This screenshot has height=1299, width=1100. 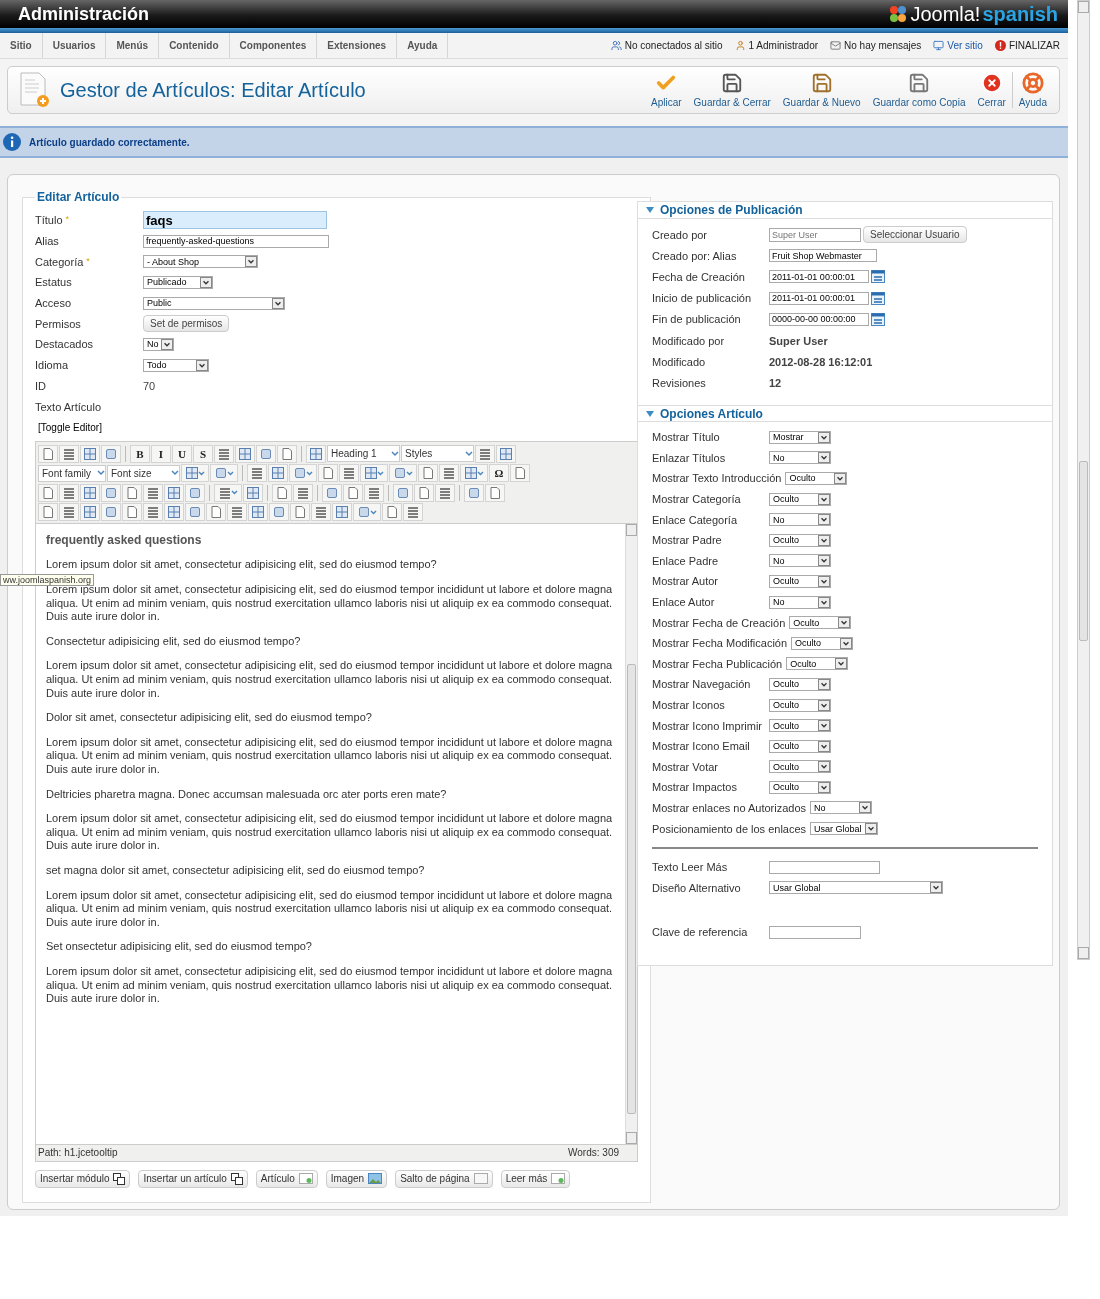 I want to click on toolbar-button: Guardar & Cerrar, so click(x=732, y=90).